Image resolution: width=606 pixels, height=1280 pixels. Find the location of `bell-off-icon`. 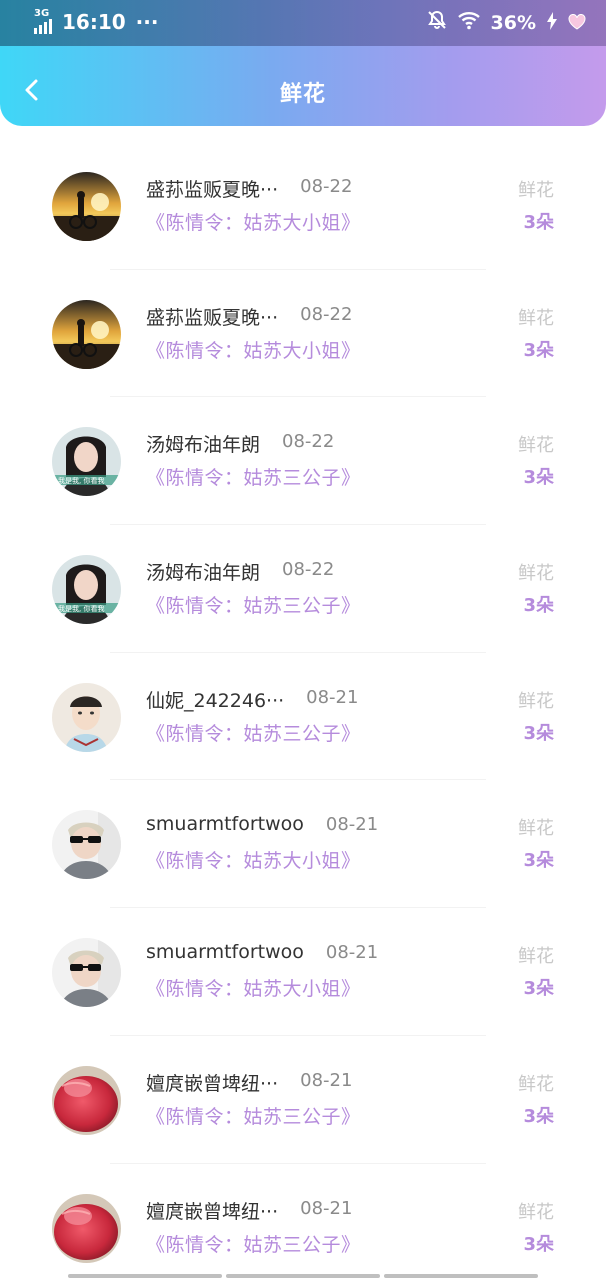

bell-off-icon is located at coordinates (437, 22).